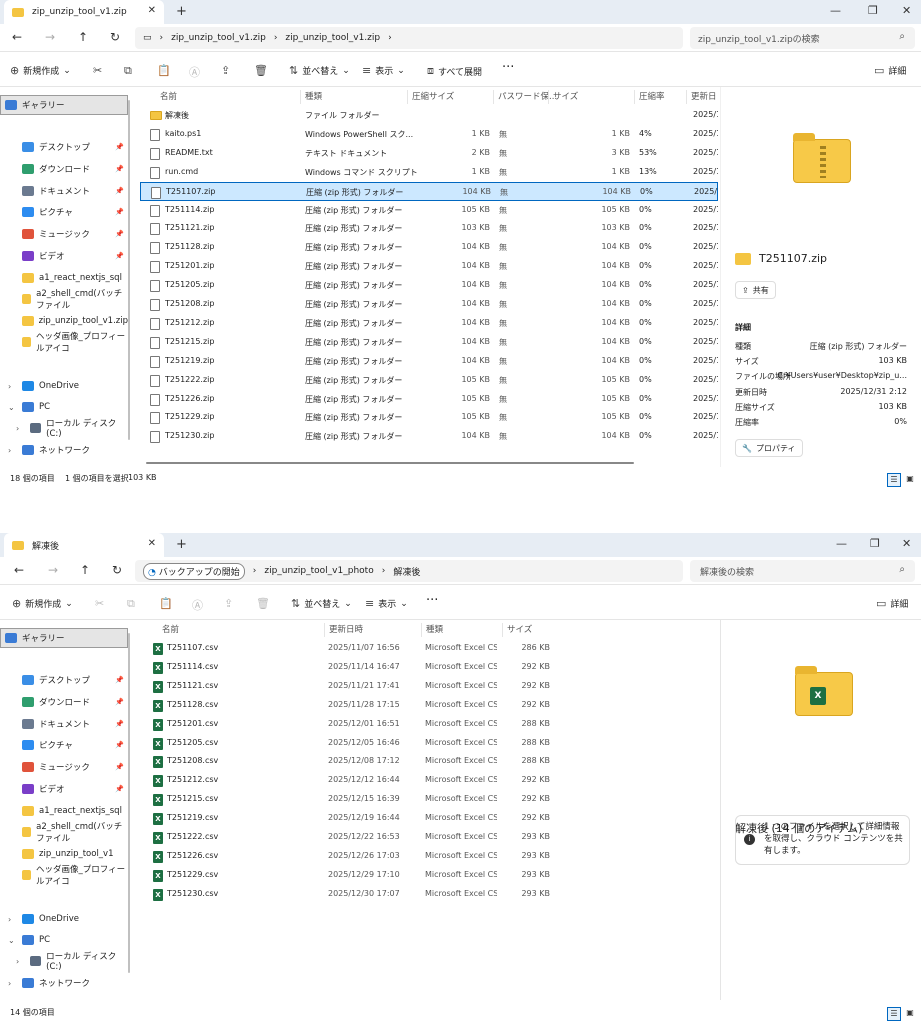  What do you see at coordinates (194, 571) in the screenshot?
I see `backup-pill: ◔ バックアップの開始` at bounding box center [194, 571].